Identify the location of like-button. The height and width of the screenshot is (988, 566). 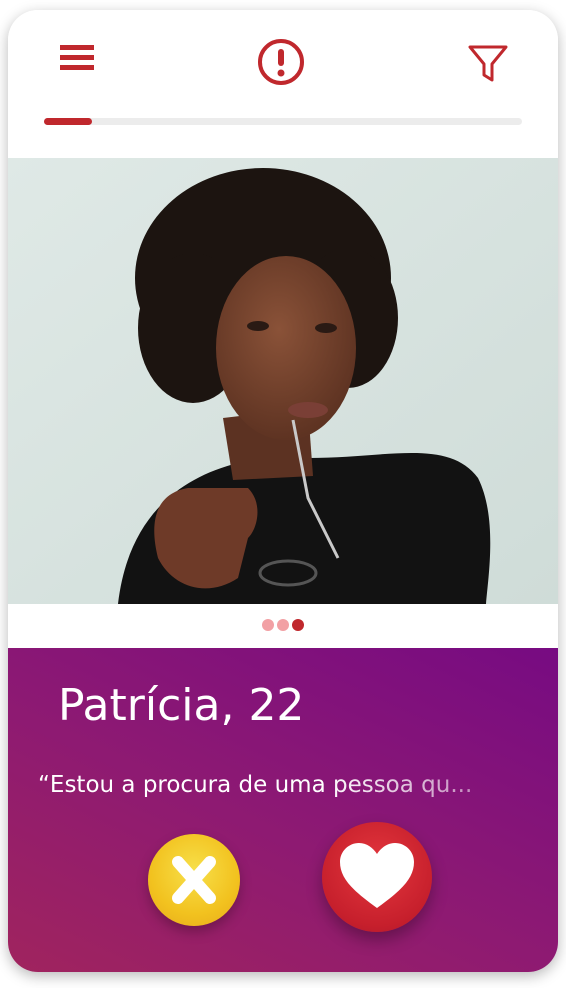
(377, 877).